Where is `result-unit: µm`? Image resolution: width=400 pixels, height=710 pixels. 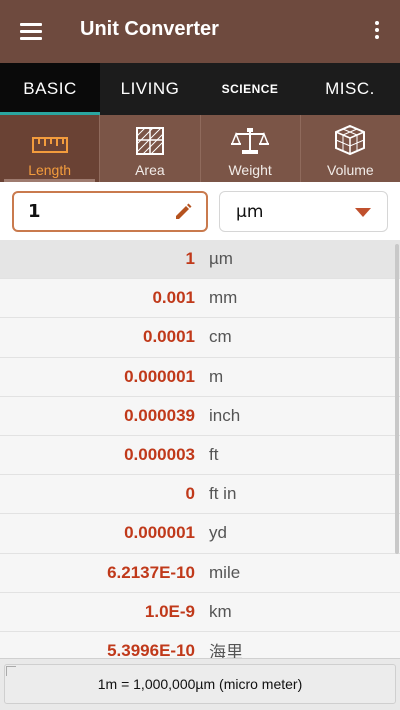 result-unit: µm is located at coordinates (221, 259).